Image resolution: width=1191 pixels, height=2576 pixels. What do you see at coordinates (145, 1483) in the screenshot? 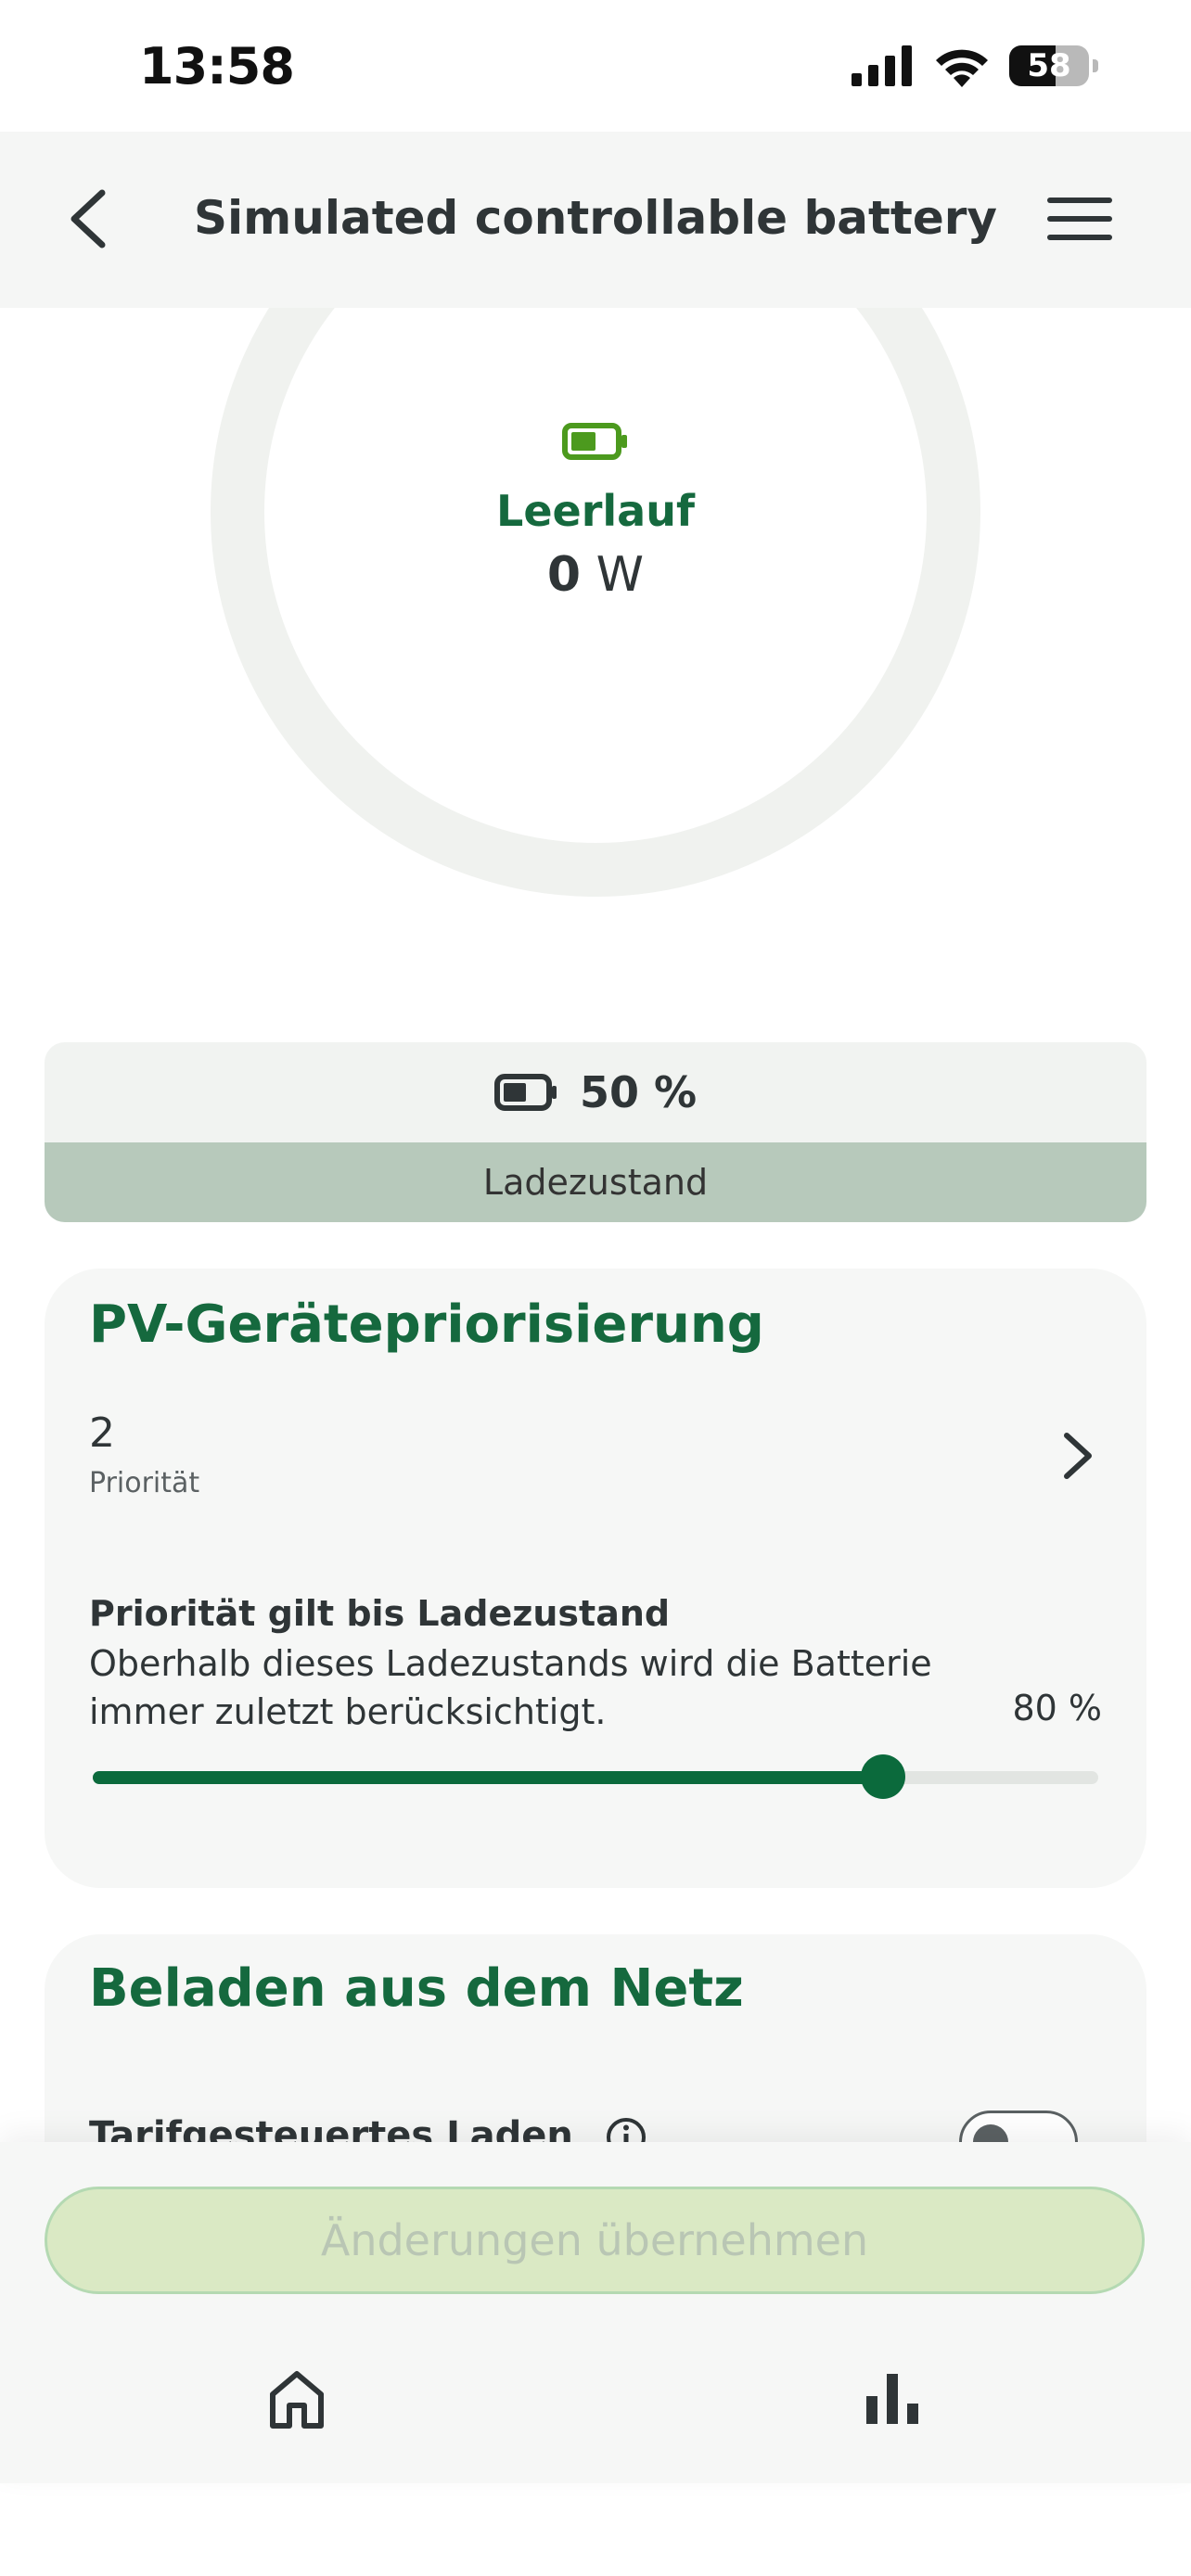
I see `priority-label: Priorität` at bounding box center [145, 1483].